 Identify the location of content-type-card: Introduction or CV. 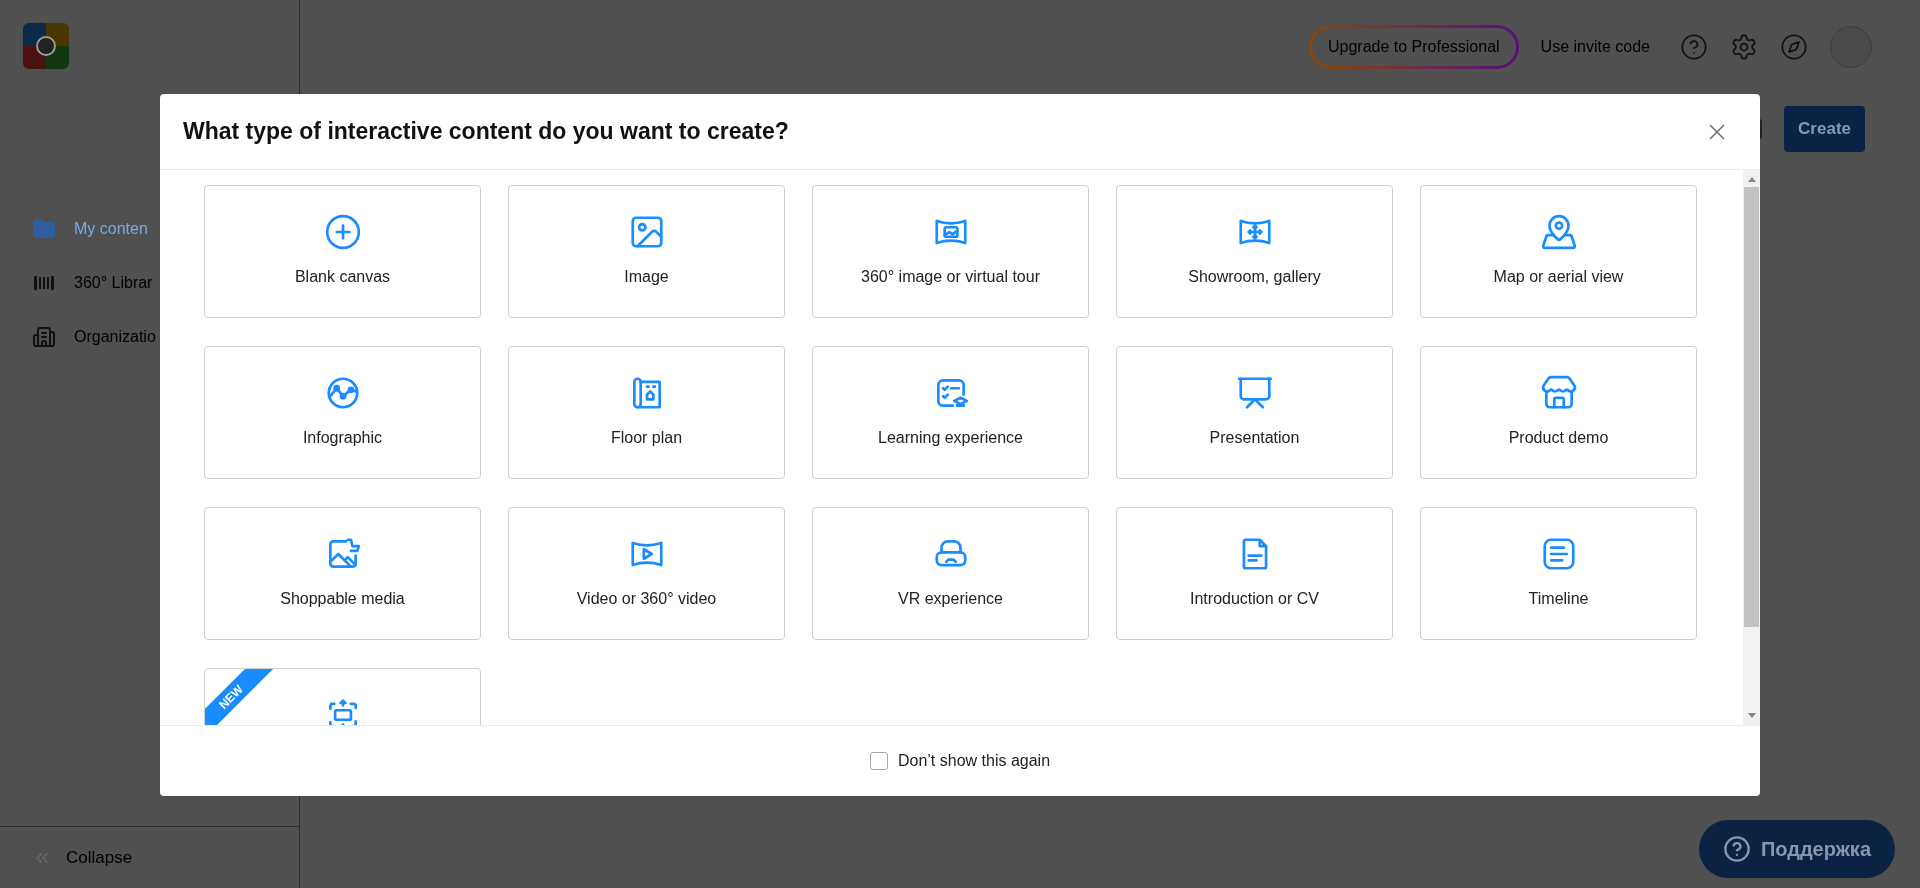
(1254, 573).